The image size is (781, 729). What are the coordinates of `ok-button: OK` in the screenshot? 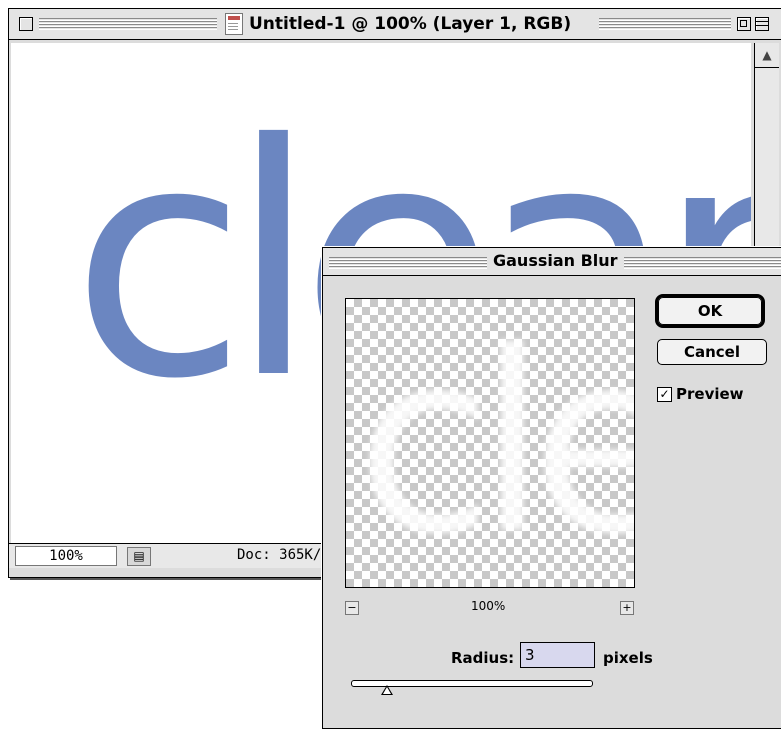 It's located at (710, 311).